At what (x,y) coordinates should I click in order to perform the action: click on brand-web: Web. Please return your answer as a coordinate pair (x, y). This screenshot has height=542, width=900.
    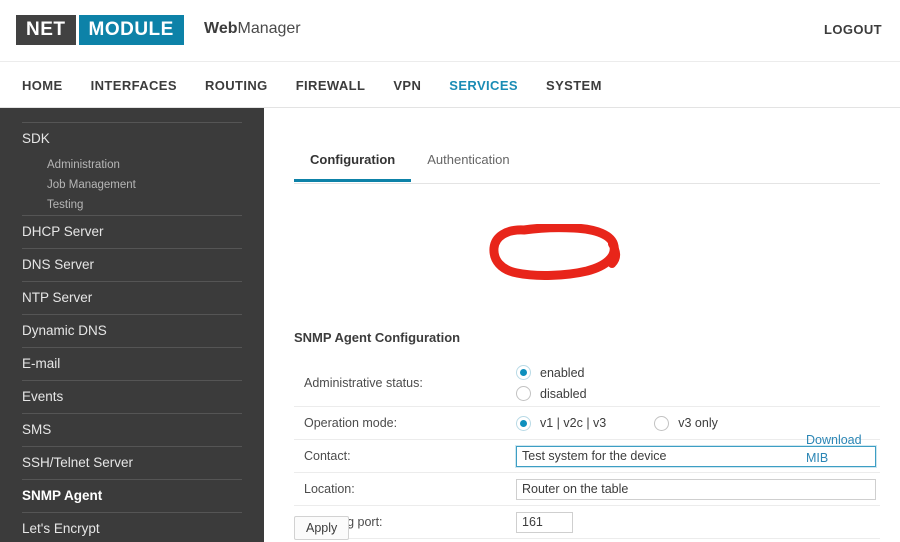
    Looking at the image, I should click on (221, 28).